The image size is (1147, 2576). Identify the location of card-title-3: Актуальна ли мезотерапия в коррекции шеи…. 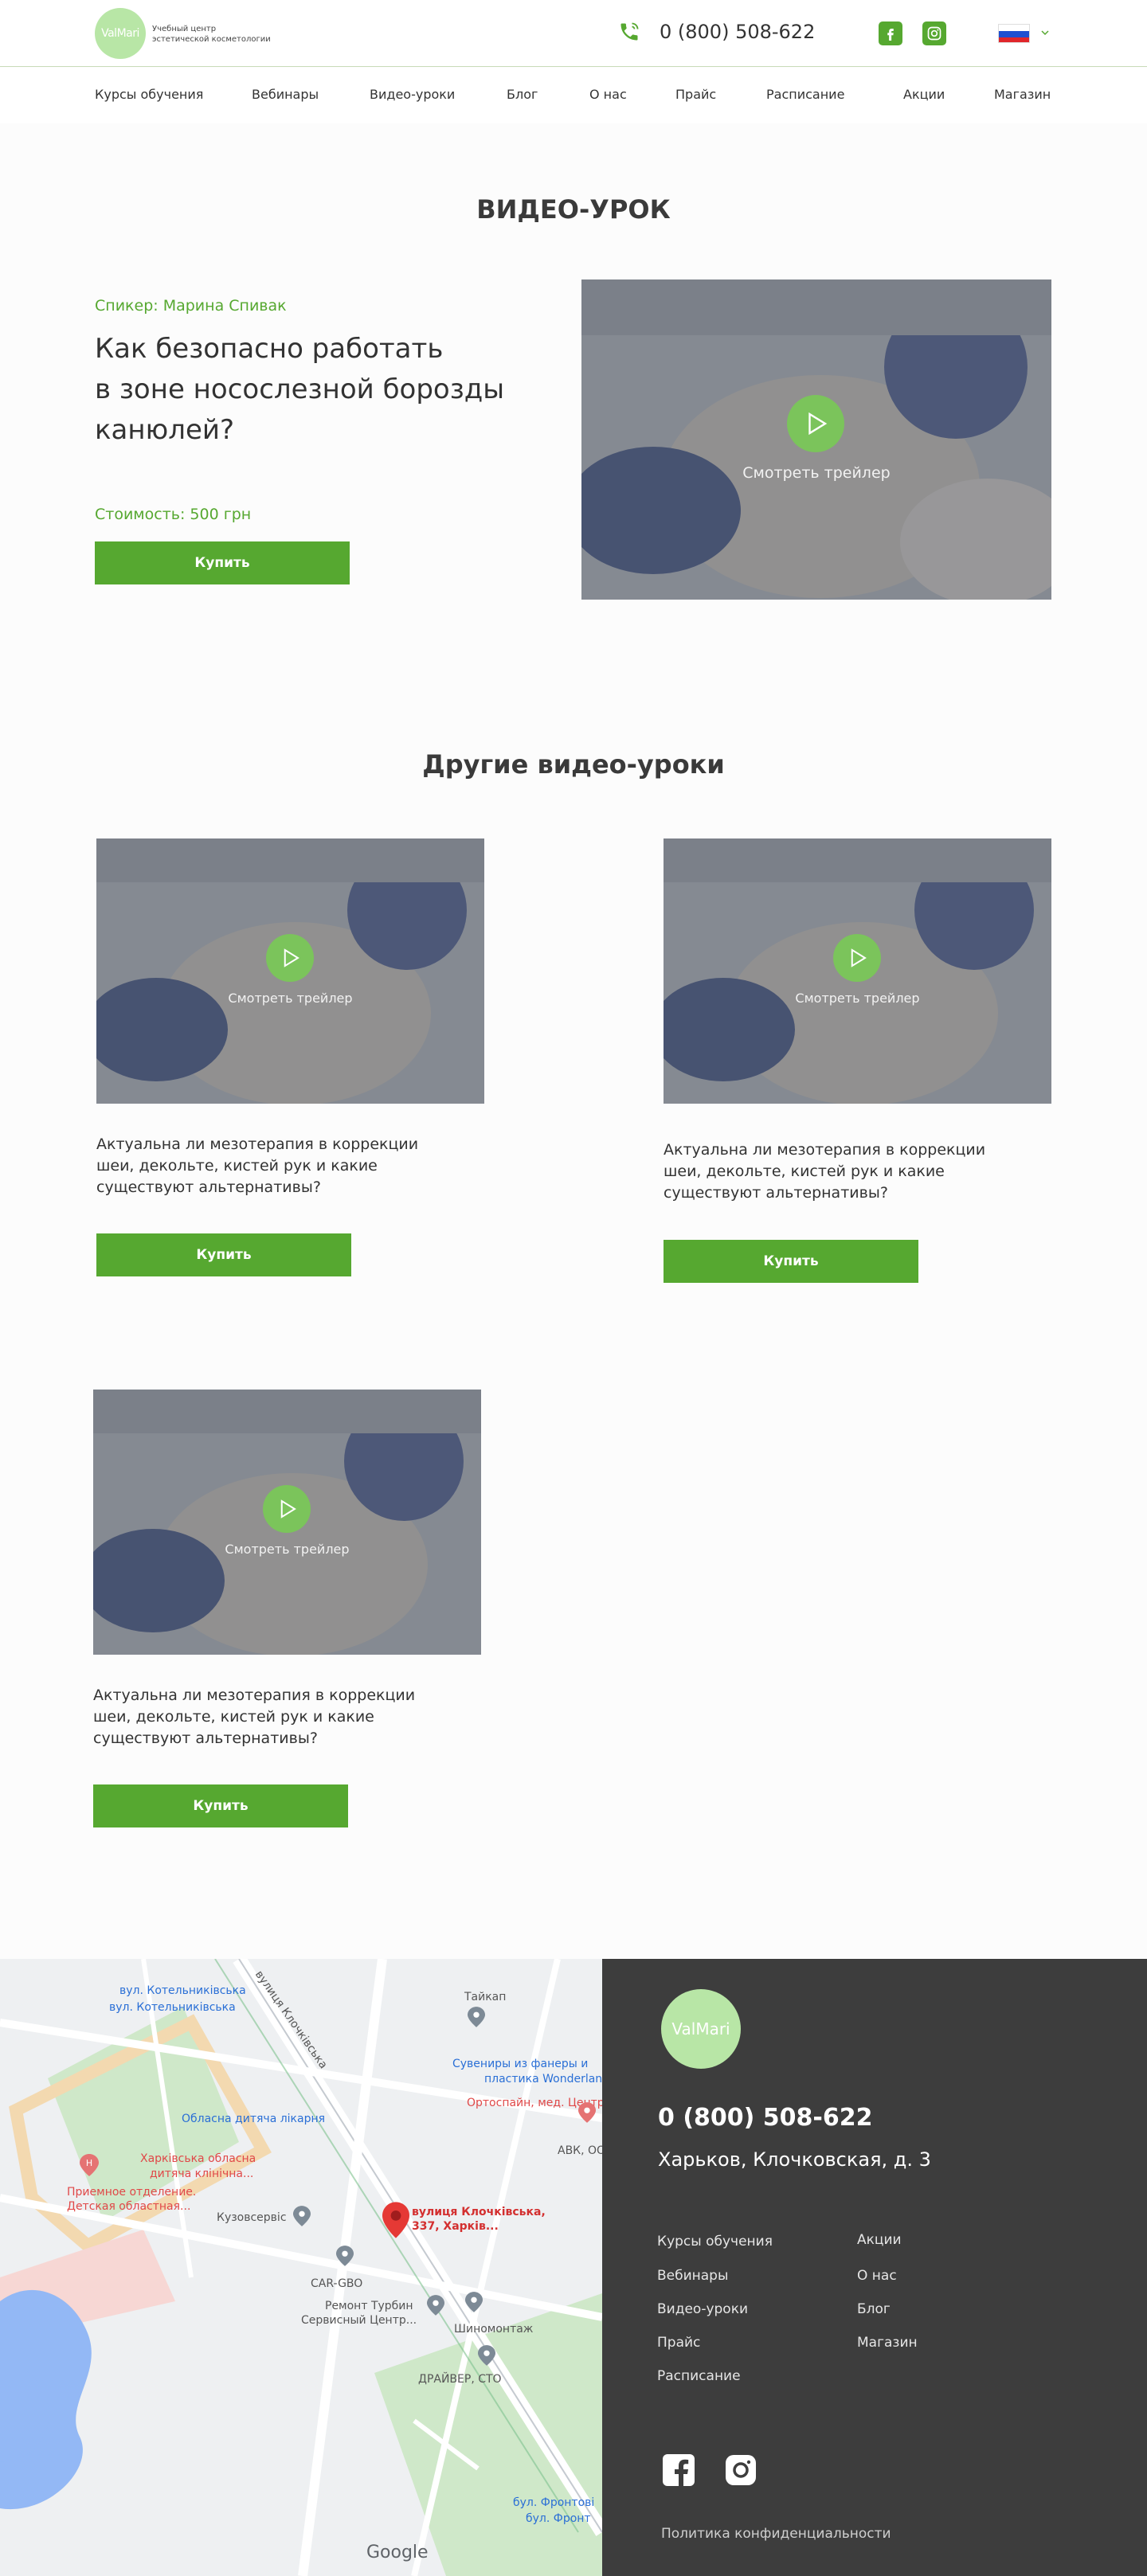
(276, 1717).